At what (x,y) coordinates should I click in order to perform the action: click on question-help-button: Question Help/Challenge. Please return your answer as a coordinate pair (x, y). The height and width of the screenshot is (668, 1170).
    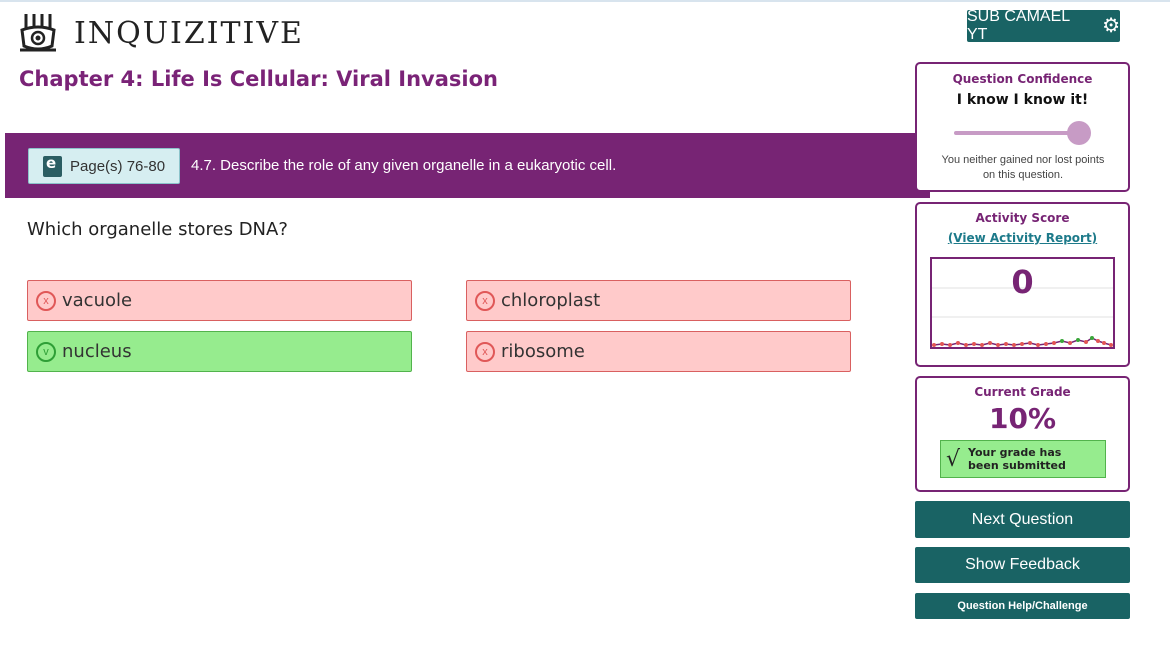
    Looking at the image, I should click on (1022, 606).